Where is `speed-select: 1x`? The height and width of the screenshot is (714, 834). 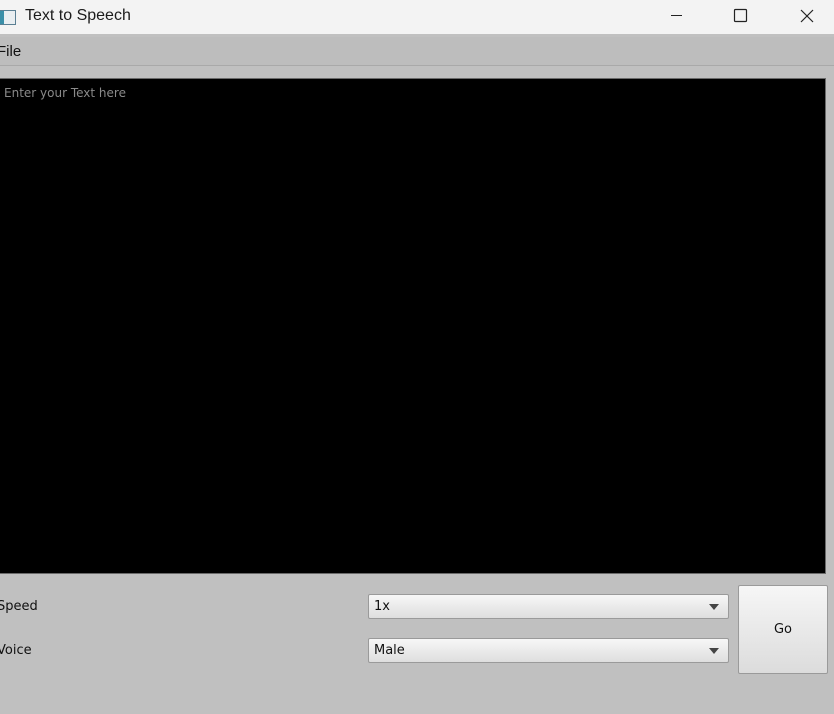 speed-select: 1x is located at coordinates (548, 606).